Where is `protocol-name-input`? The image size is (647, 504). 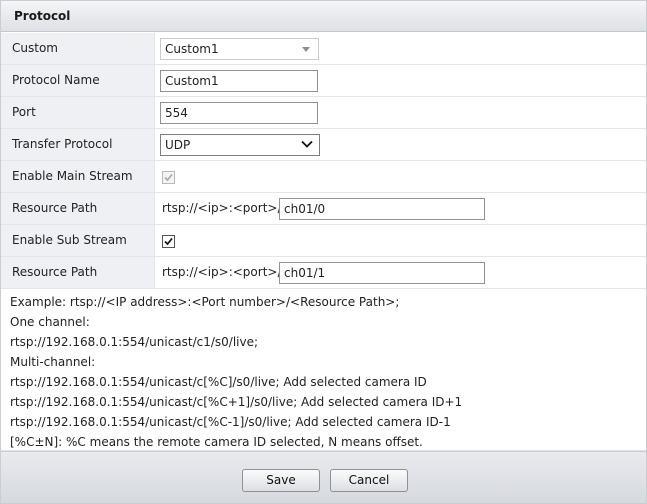 protocol-name-input is located at coordinates (239, 81).